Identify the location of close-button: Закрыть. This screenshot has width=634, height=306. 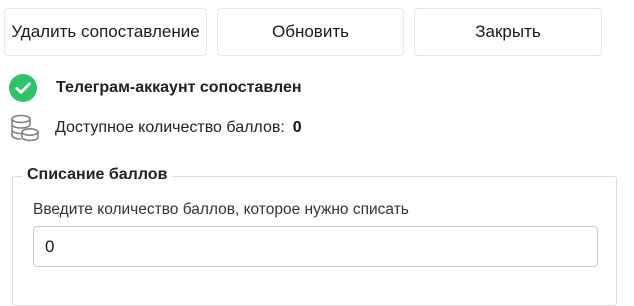
(508, 32).